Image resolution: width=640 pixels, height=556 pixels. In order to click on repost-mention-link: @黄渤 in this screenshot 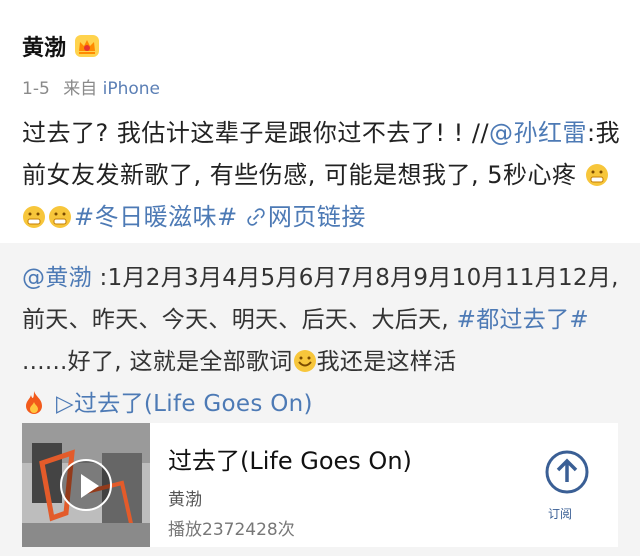, I will do `click(57, 278)`.